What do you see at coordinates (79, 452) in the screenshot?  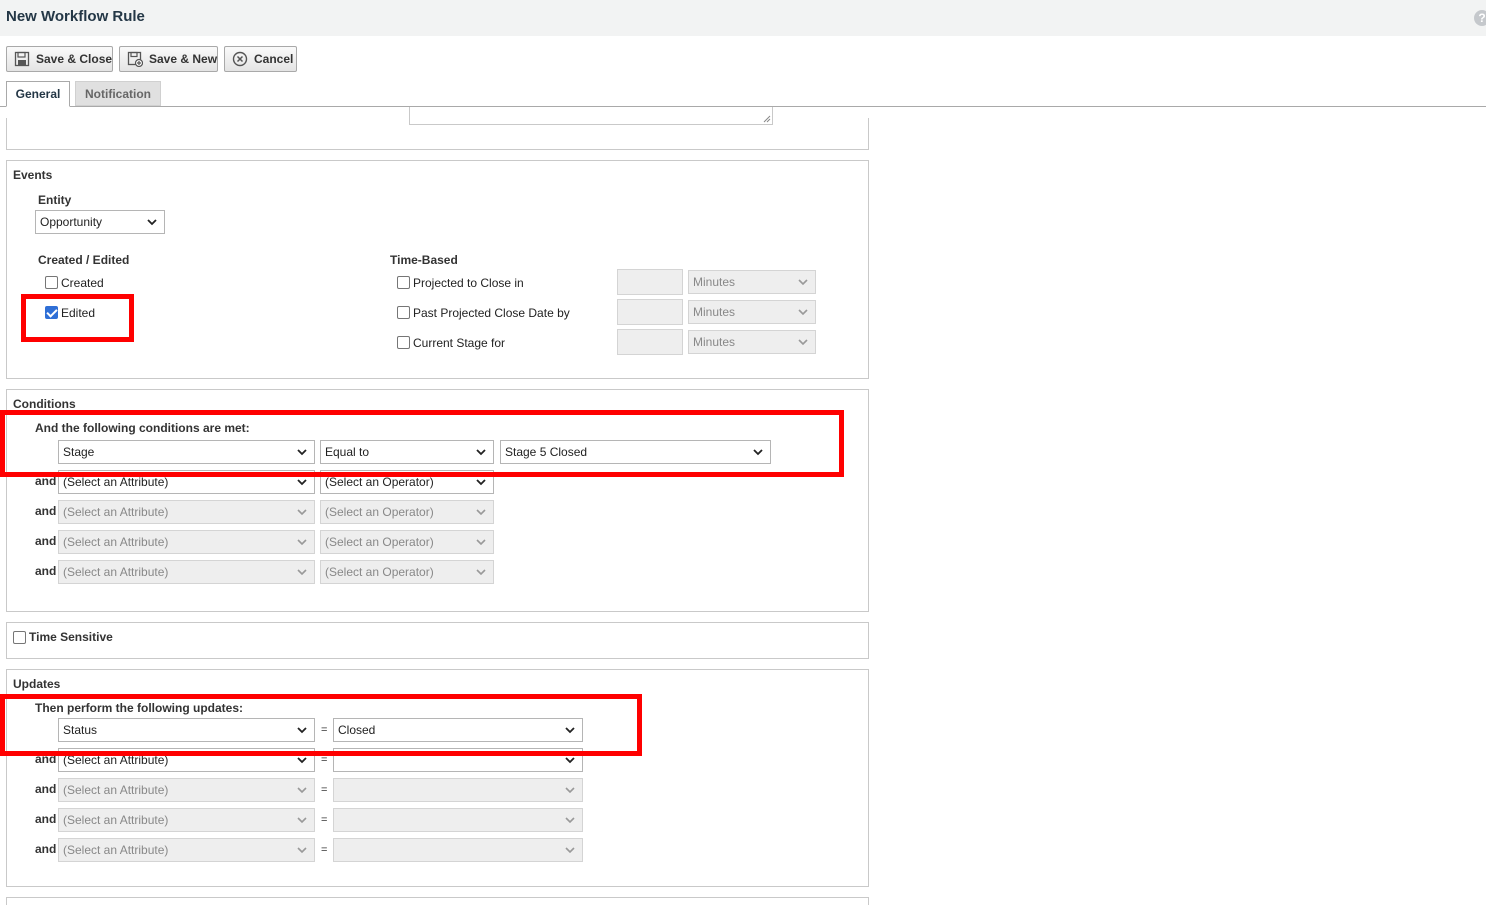 I see `condition-attribute-value: Stage` at bounding box center [79, 452].